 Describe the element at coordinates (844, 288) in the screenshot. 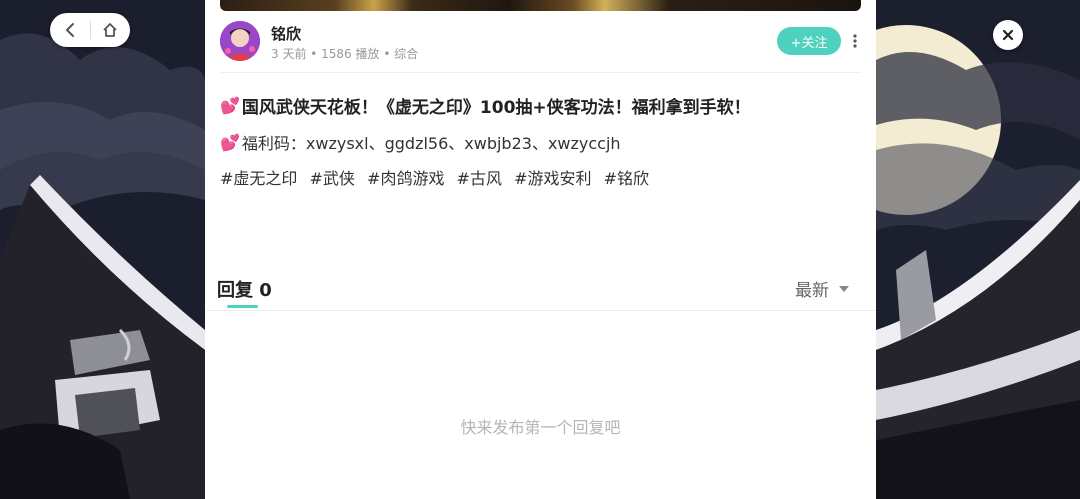

I see `caret-down-icon` at that location.